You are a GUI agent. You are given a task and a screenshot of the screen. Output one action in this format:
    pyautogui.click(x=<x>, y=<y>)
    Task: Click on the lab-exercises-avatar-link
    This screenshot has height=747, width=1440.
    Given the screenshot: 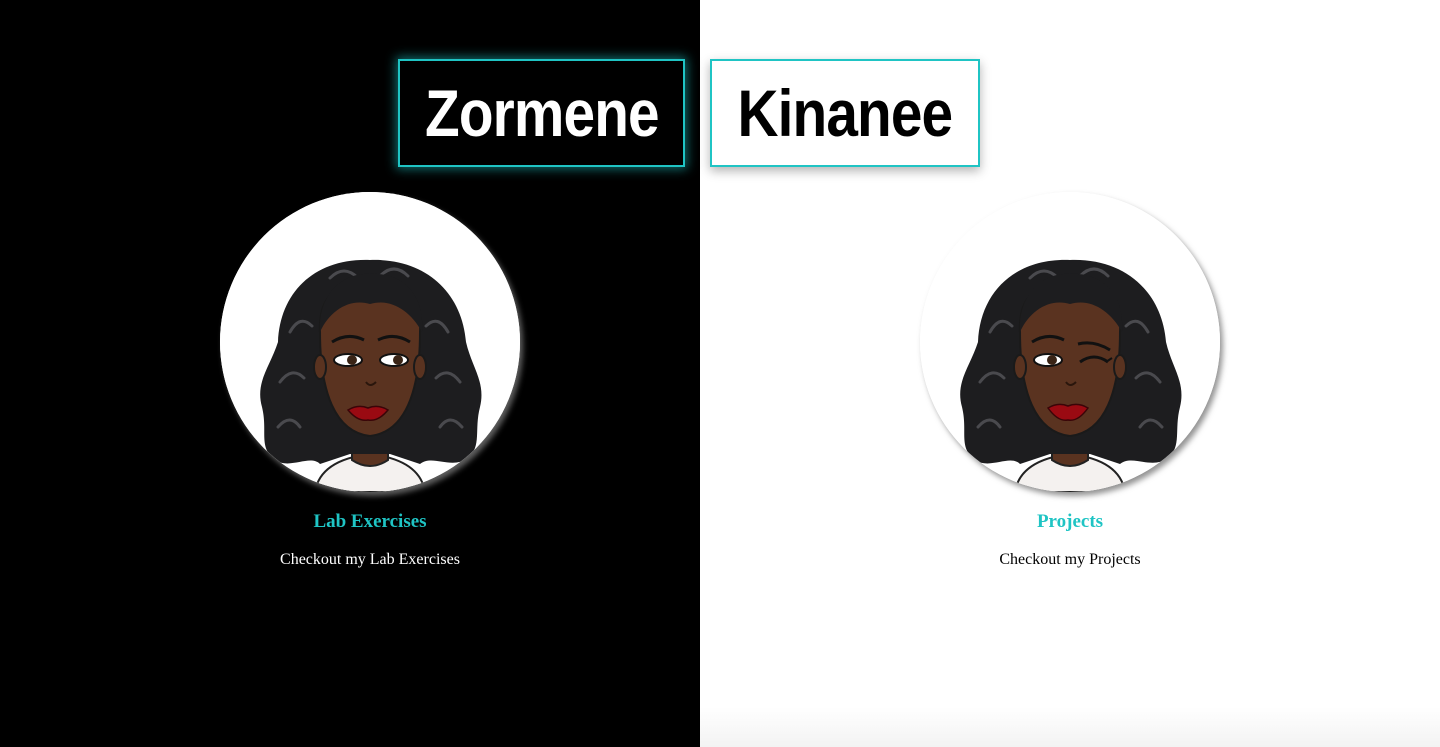 What is the action you would take?
    pyautogui.click(x=370, y=342)
    